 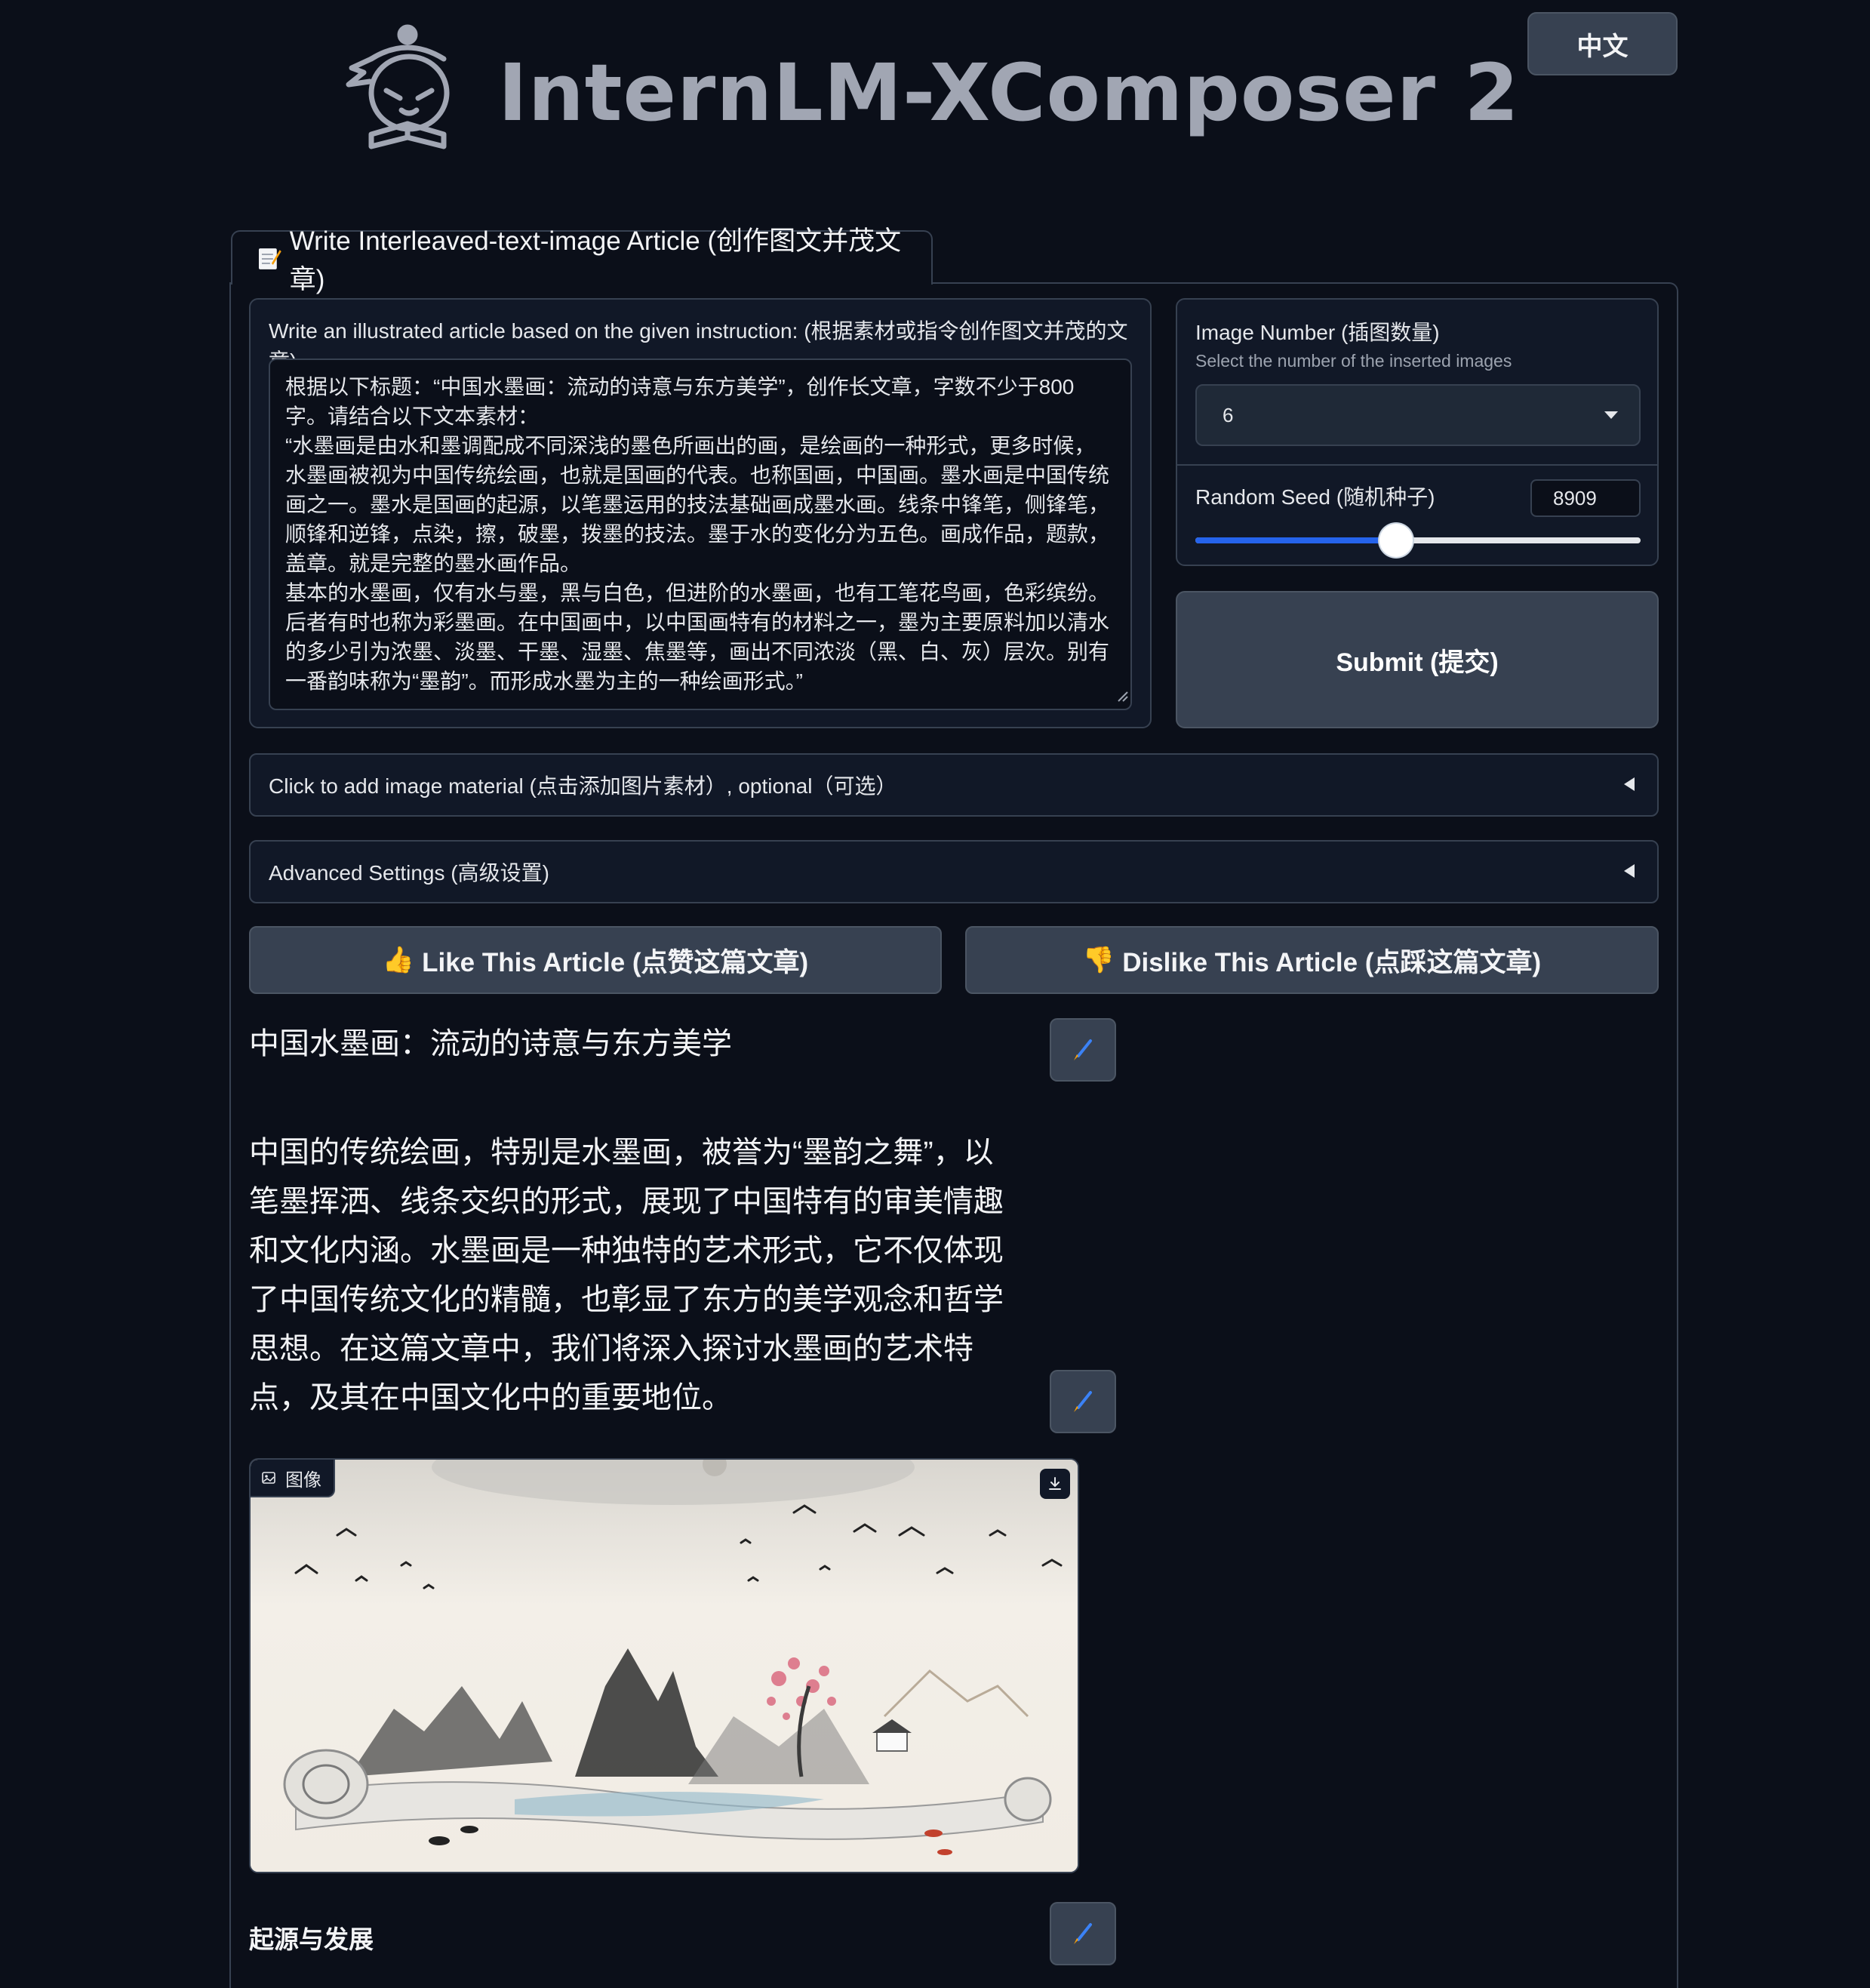 I want to click on resize-handle-icon, so click(x=1122, y=696).